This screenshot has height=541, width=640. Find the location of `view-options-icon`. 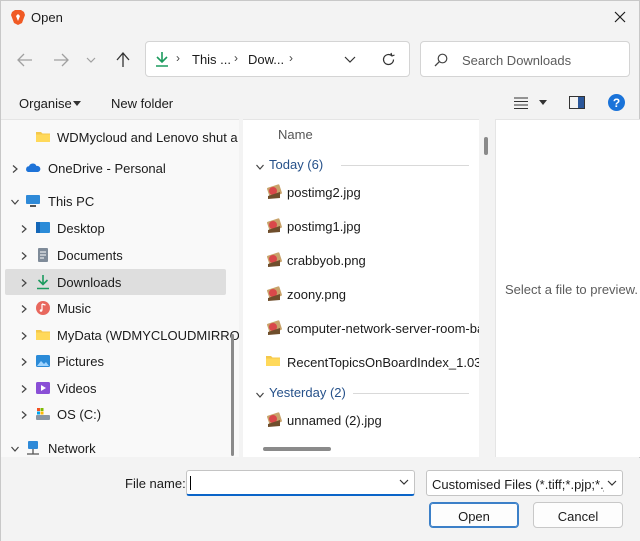

view-options-icon is located at coordinates (521, 103).